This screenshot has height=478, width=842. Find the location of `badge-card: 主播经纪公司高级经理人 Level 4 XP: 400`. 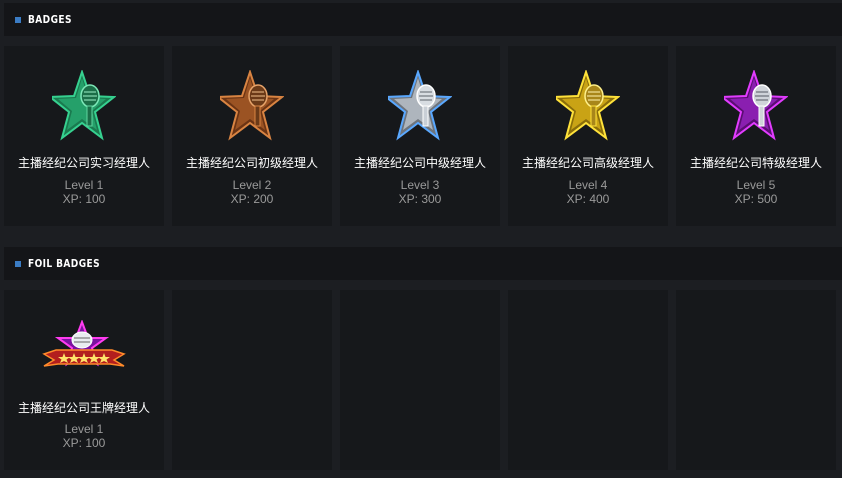

badge-card: 主播经纪公司高级经理人 Level 4 XP: 400 is located at coordinates (588, 136).